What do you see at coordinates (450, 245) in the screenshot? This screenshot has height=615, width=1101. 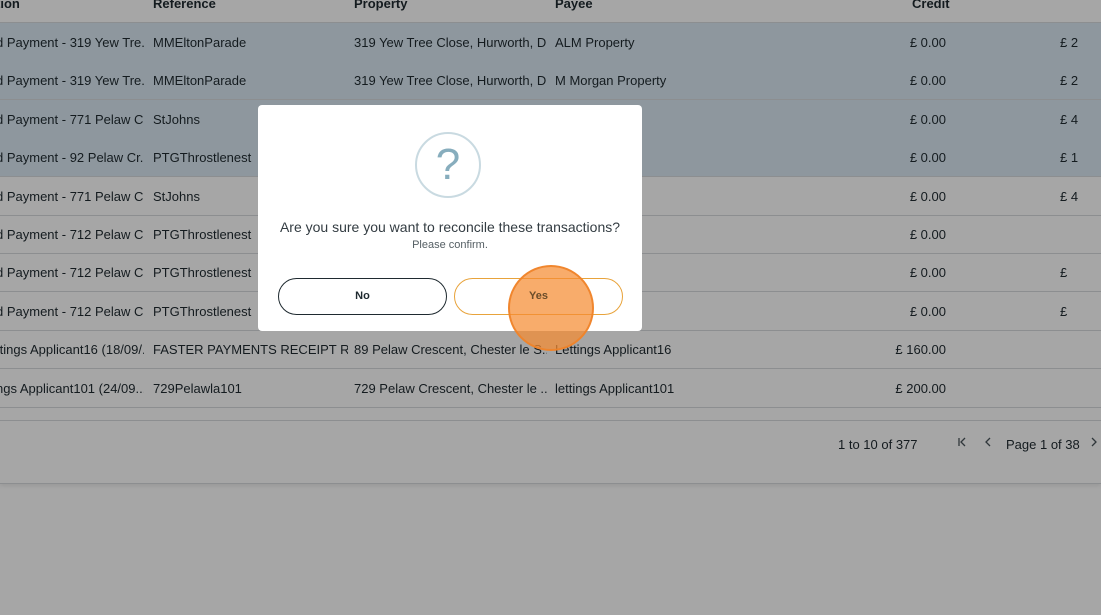 I see `dialog-subtitle: Please confirm.` at bounding box center [450, 245].